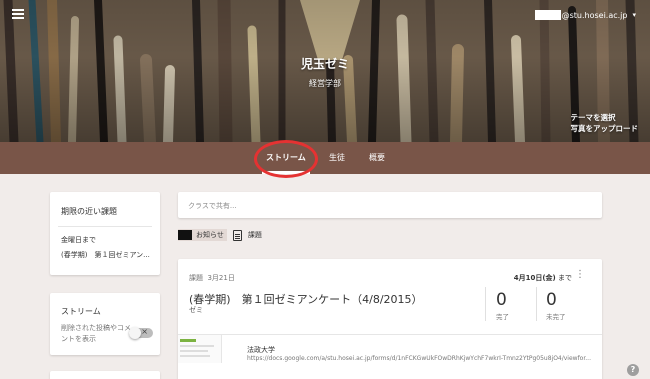 The width and height of the screenshot is (650, 379). I want to click on account-email: @stu.hosei.ac.jp, so click(594, 15).